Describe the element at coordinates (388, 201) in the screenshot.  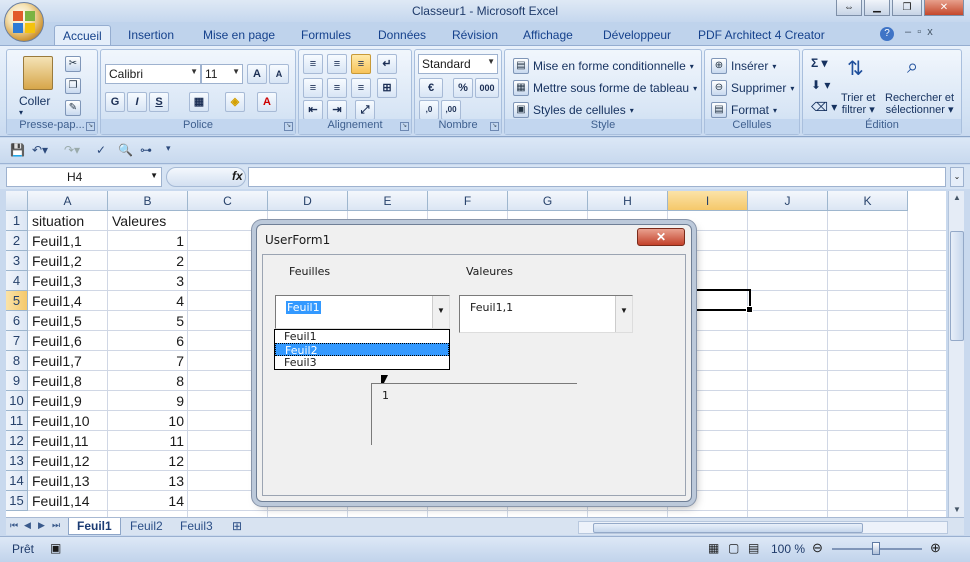
I see `column-header-e: E` at that location.